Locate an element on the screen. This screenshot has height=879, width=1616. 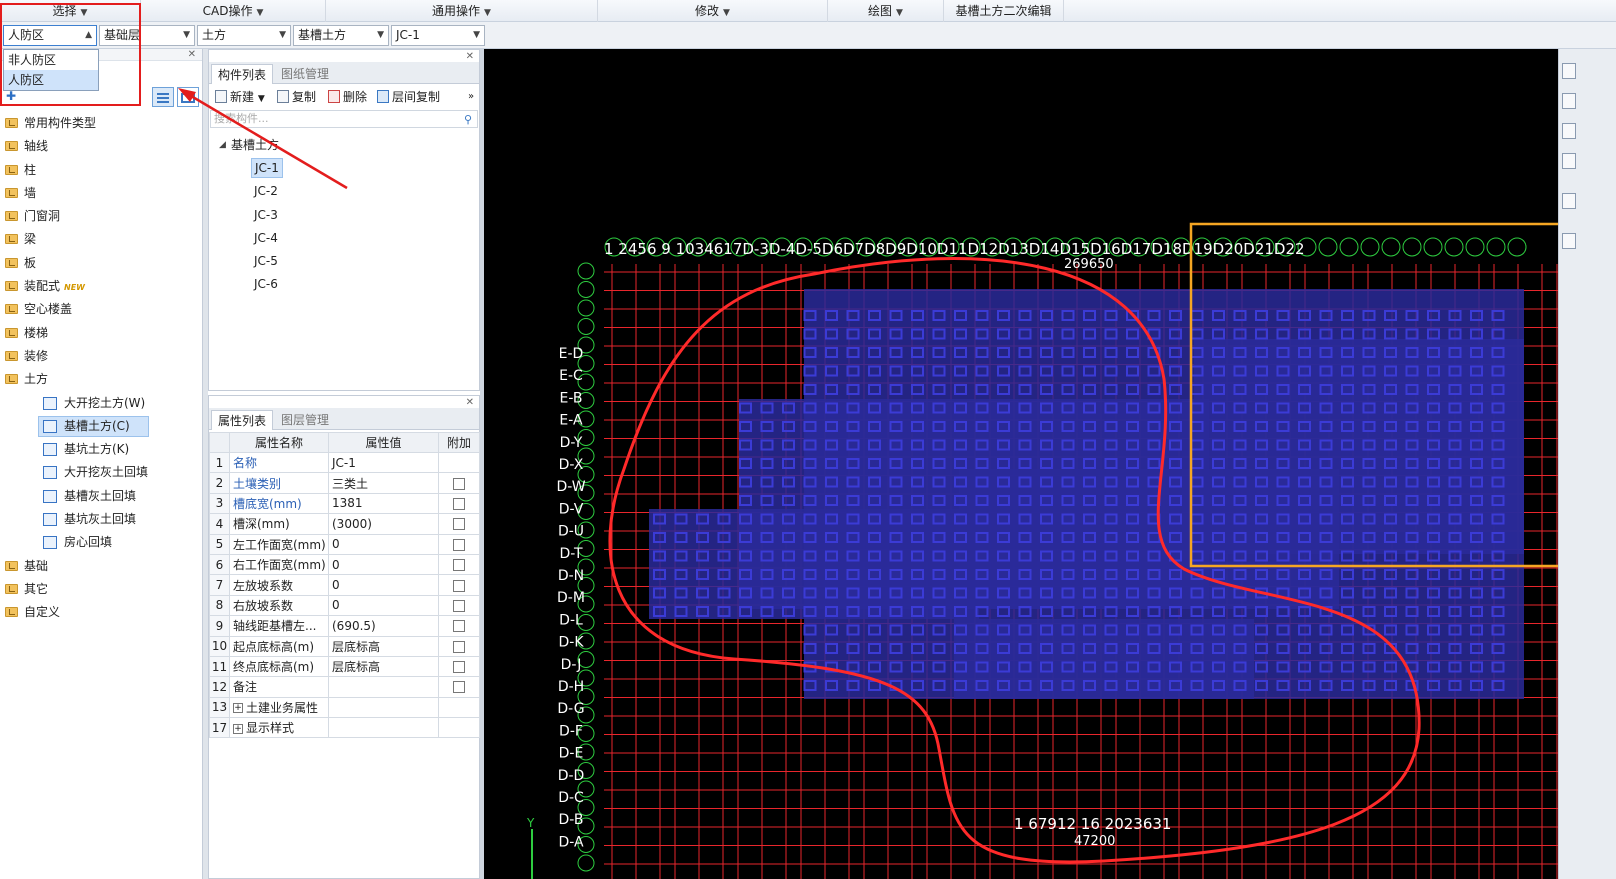
table-row: 7 左放坡系数 0 is located at coordinates (344, 585).